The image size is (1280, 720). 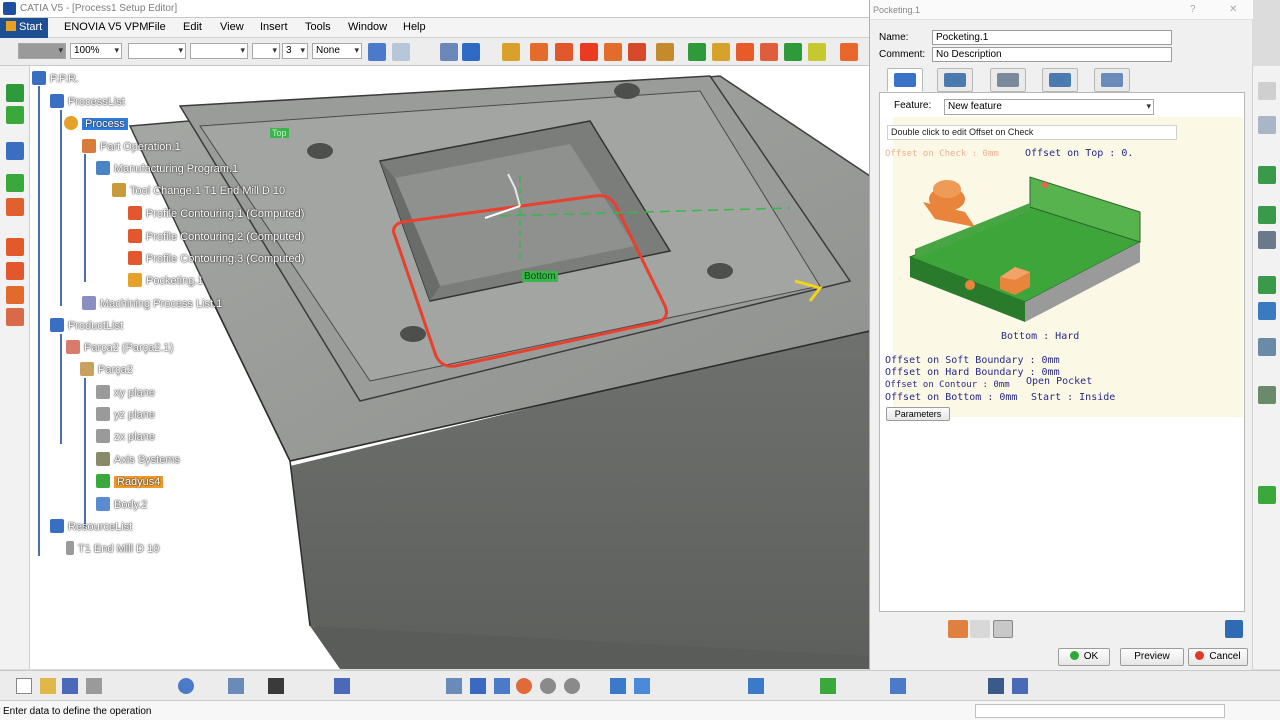 I want to click on menu-insert: Insert, so click(x=274, y=27).